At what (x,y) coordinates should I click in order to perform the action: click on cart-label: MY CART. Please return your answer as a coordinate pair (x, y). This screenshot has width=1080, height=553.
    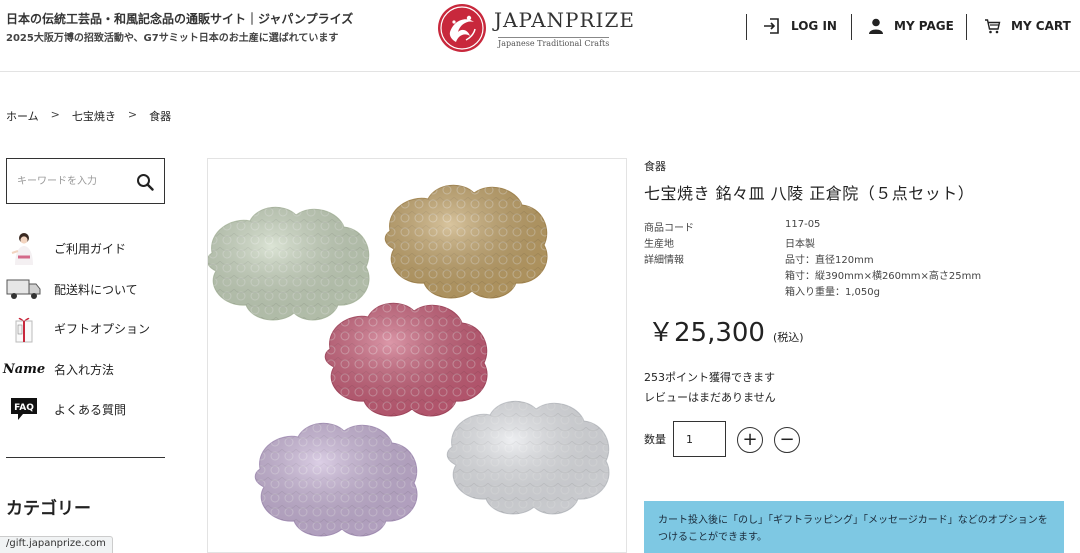
    Looking at the image, I should click on (1041, 26).